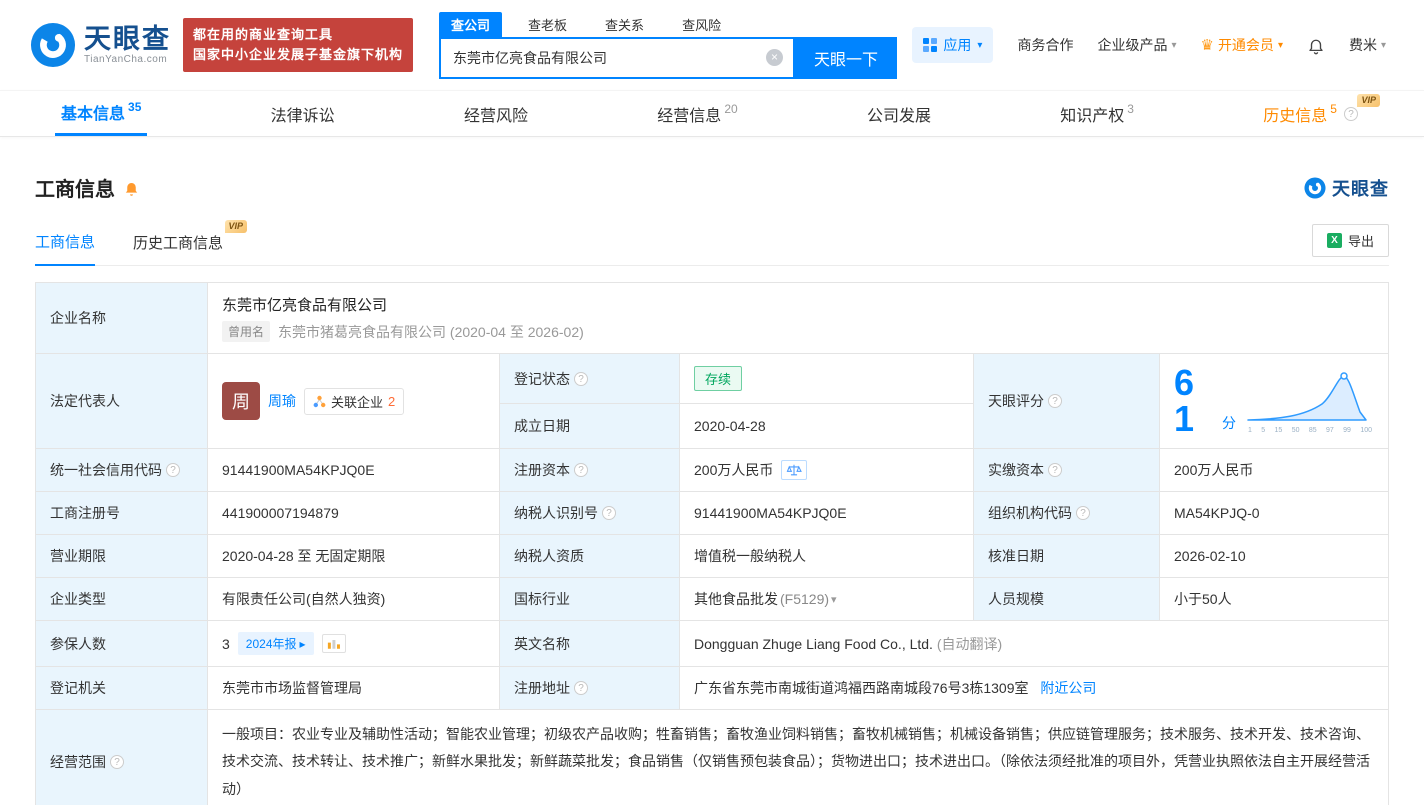 The width and height of the screenshot is (1424, 805). What do you see at coordinates (1136, 45) in the screenshot?
I see `enterprise-products-link: 企业级产品 ▾` at bounding box center [1136, 45].